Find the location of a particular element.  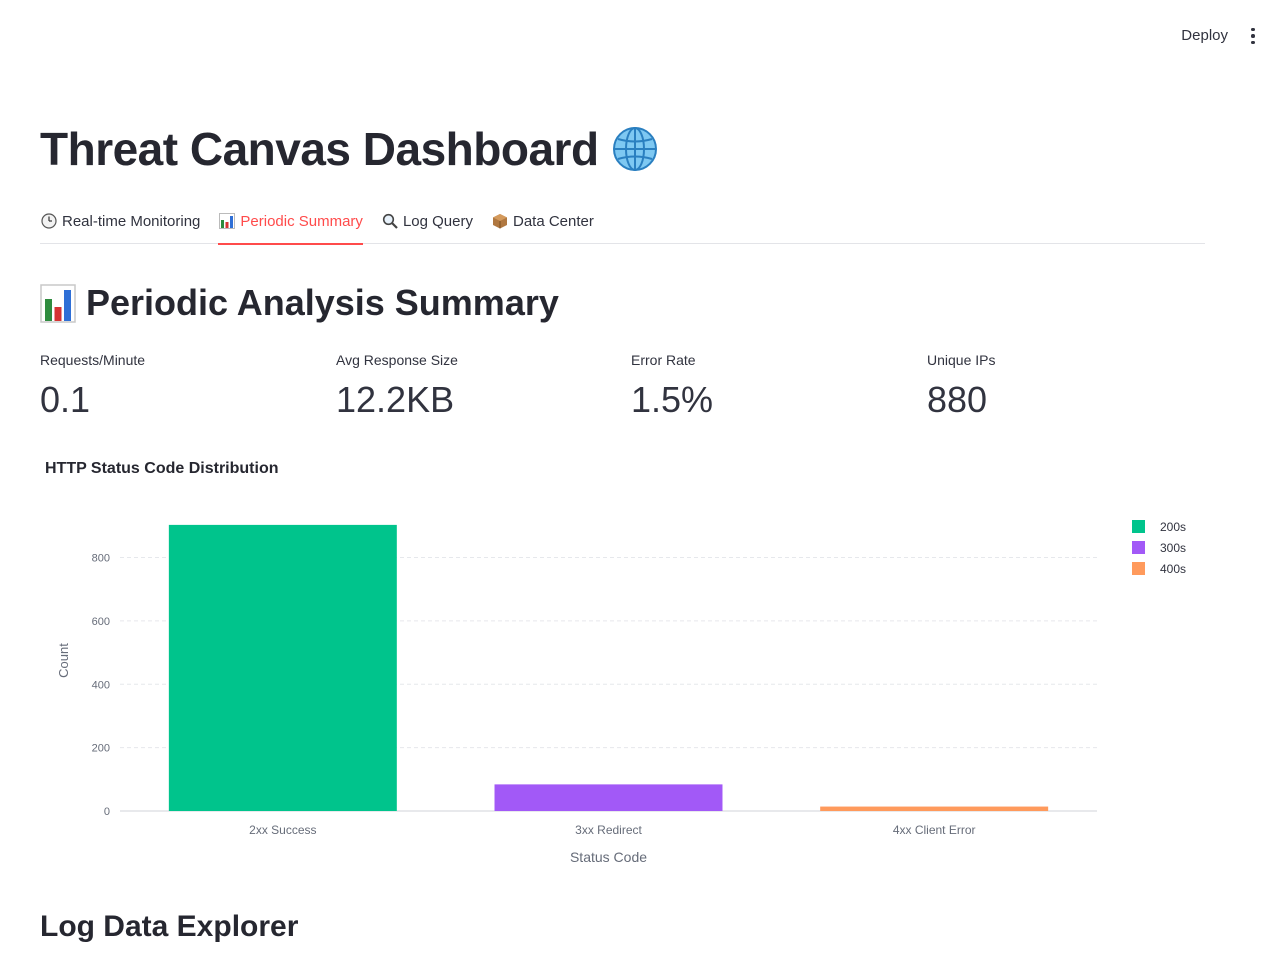

metric-requests-per-minute: Requests/Minute 0.1 is located at coordinates (180, 386).